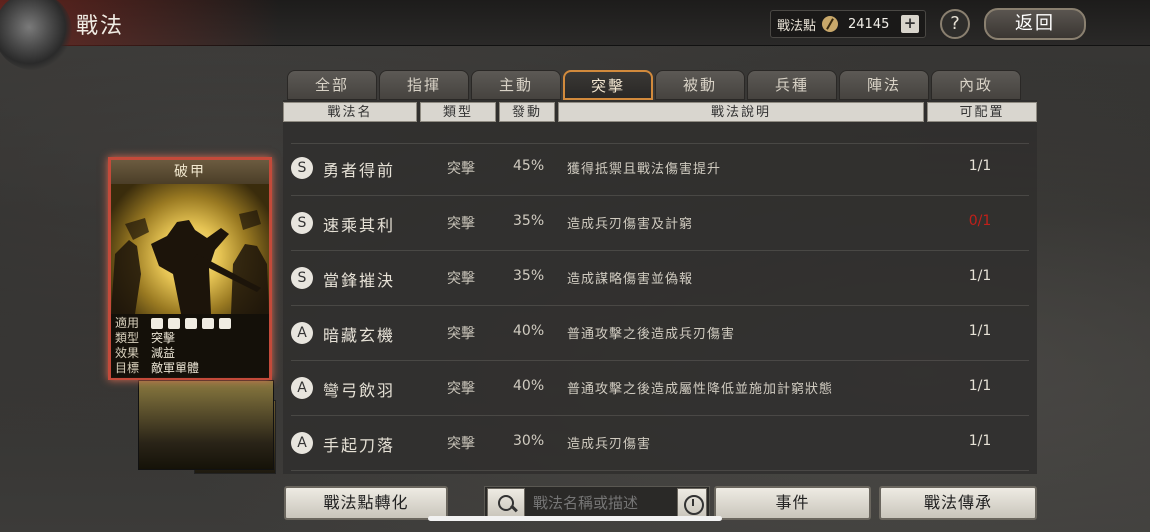  What do you see at coordinates (660, 134) in the screenshot?
I see `table-row-partial` at bounding box center [660, 134].